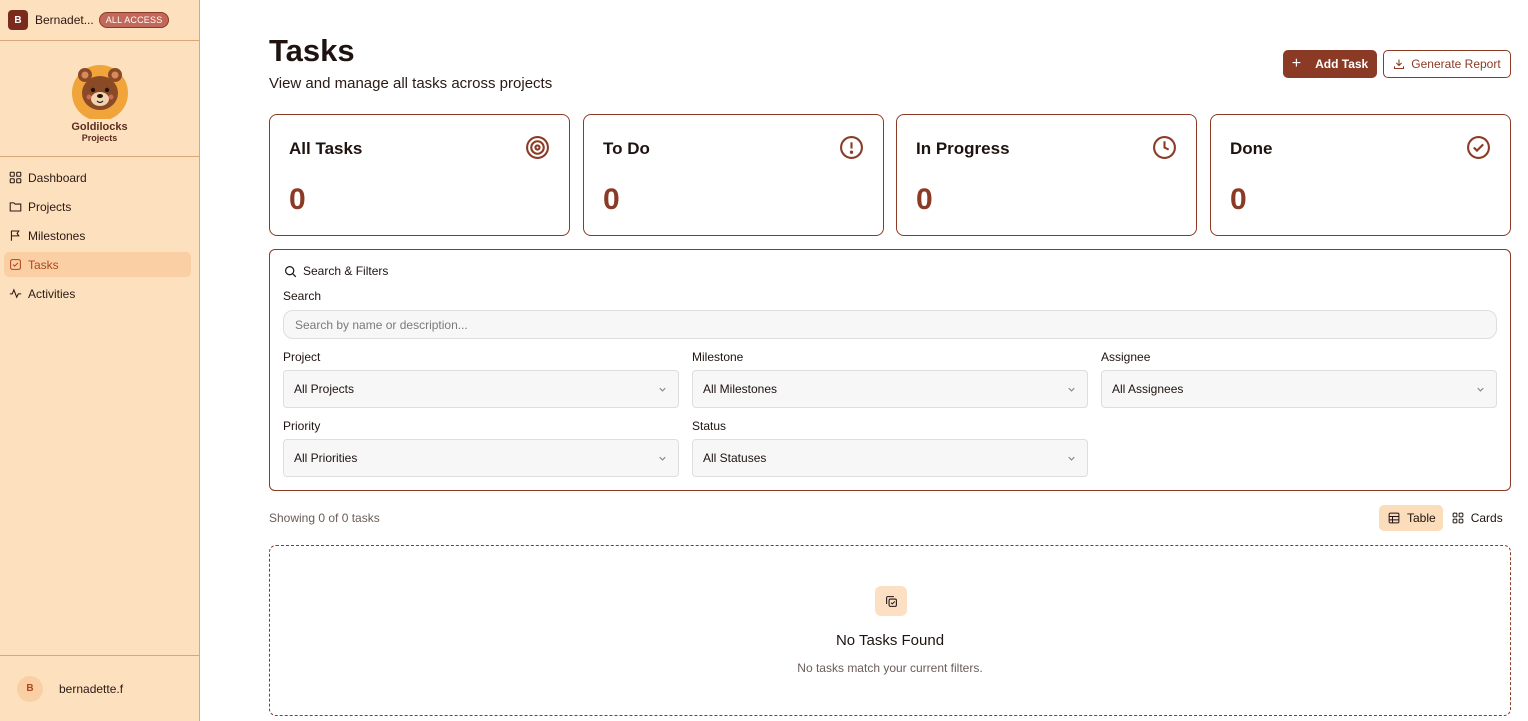  I want to click on milestone-select: All Milestones, so click(890, 389).